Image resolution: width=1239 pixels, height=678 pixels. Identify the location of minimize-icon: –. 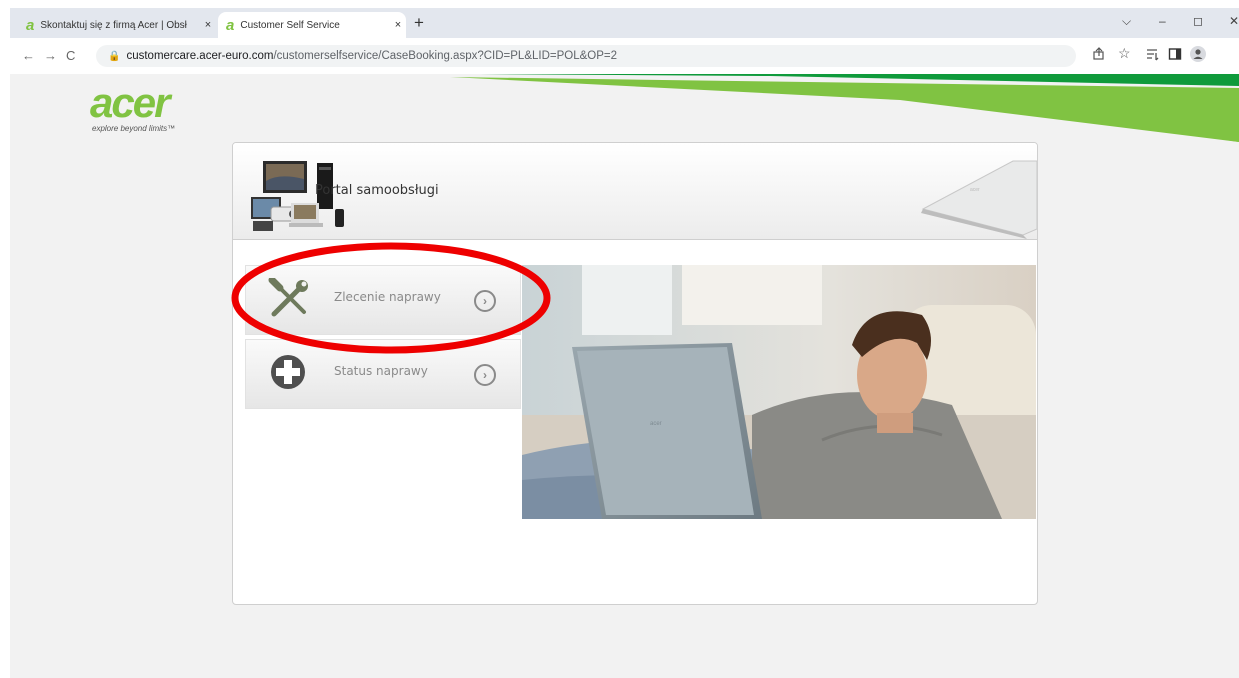
(1162, 21).